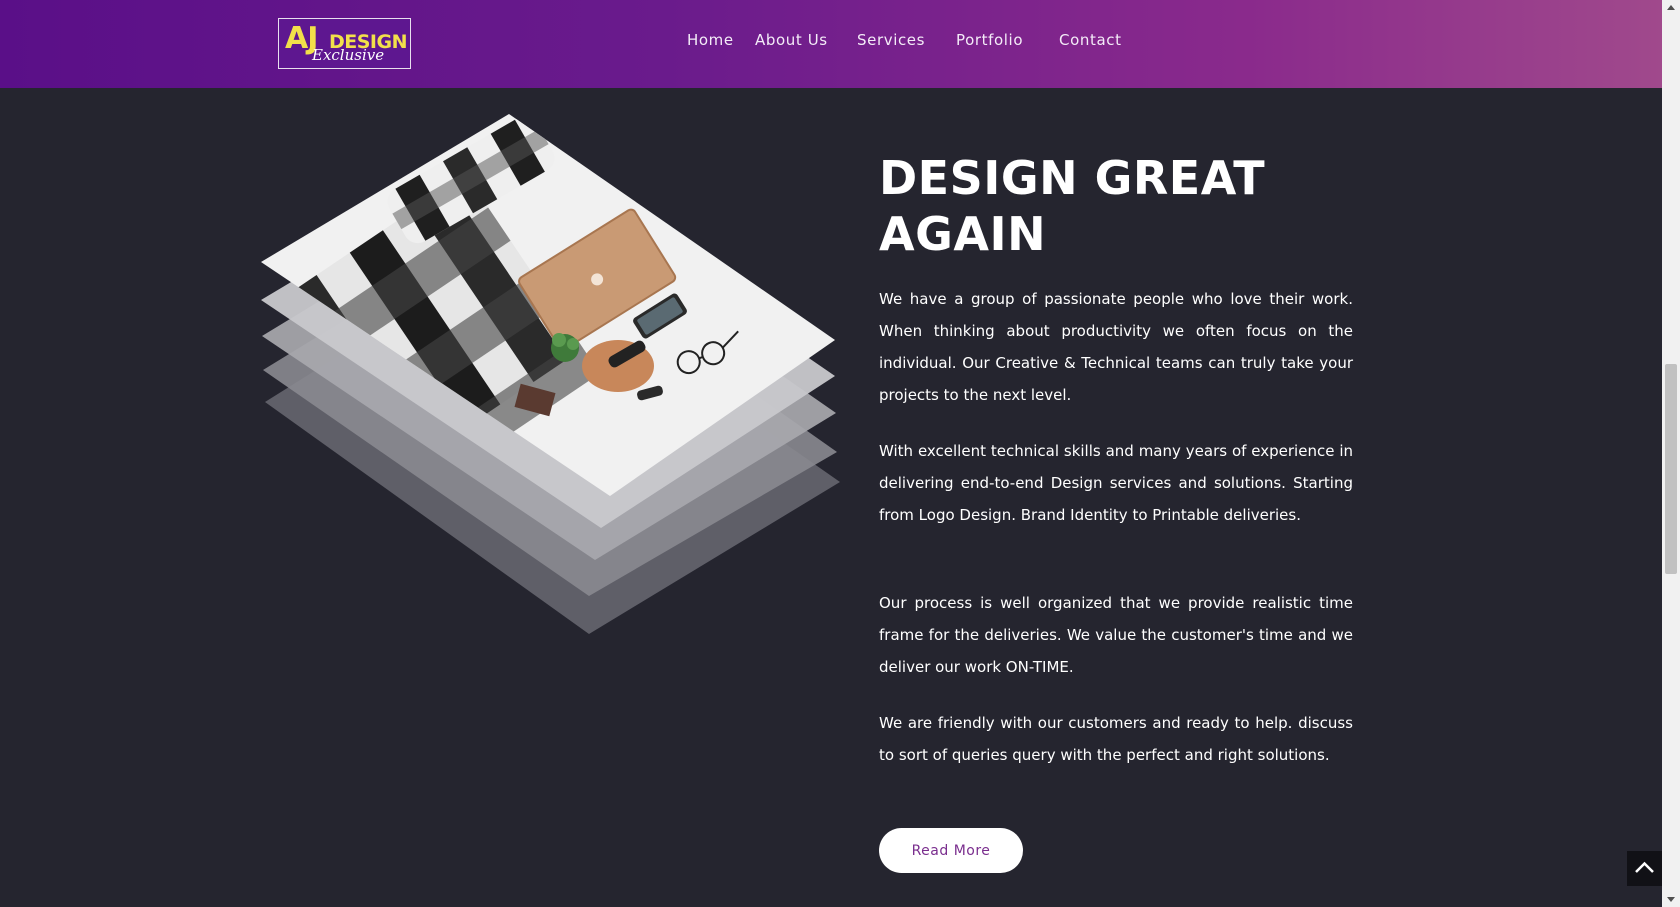 This screenshot has height=907, width=1680. What do you see at coordinates (344, 43) in the screenshot?
I see `brand-logo: AJ DESIGN Exclusive` at bounding box center [344, 43].